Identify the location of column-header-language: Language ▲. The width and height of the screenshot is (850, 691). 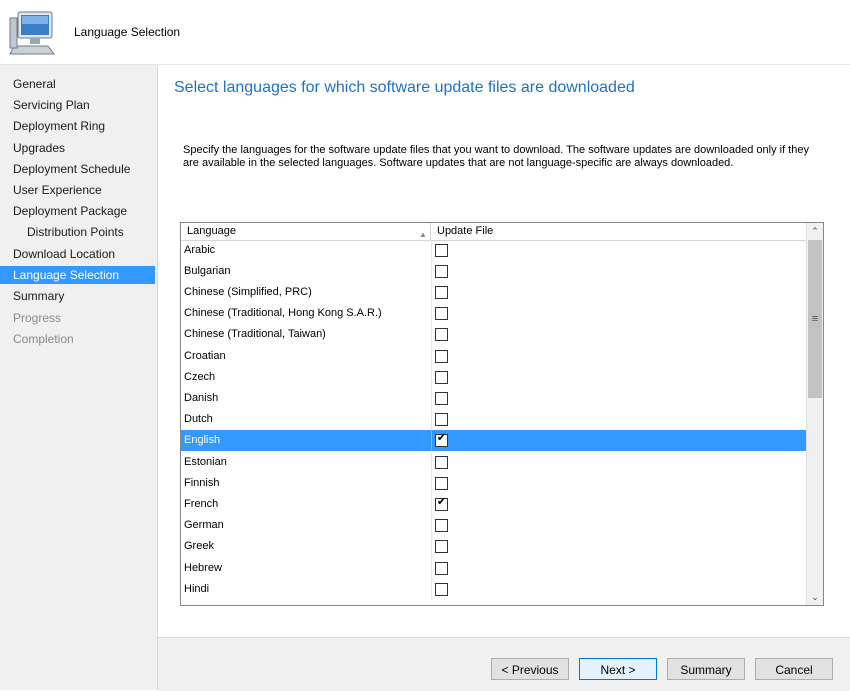
(306, 231).